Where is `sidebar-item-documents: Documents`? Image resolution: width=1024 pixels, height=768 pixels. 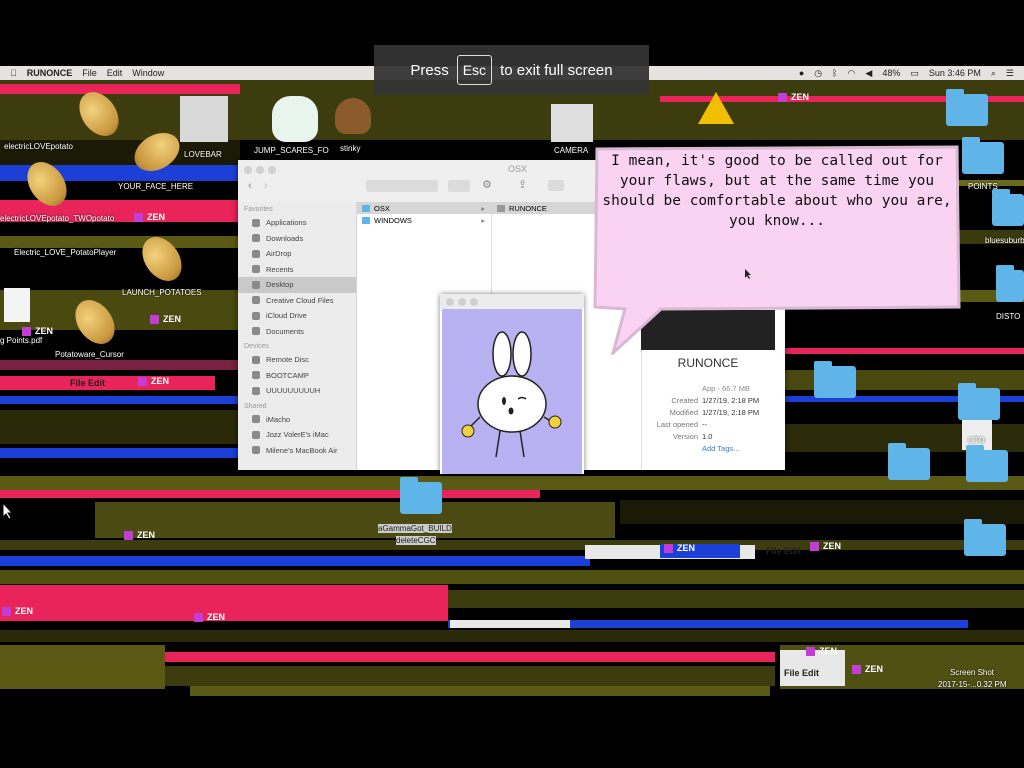
sidebar-item-documents: Documents is located at coordinates (297, 332).